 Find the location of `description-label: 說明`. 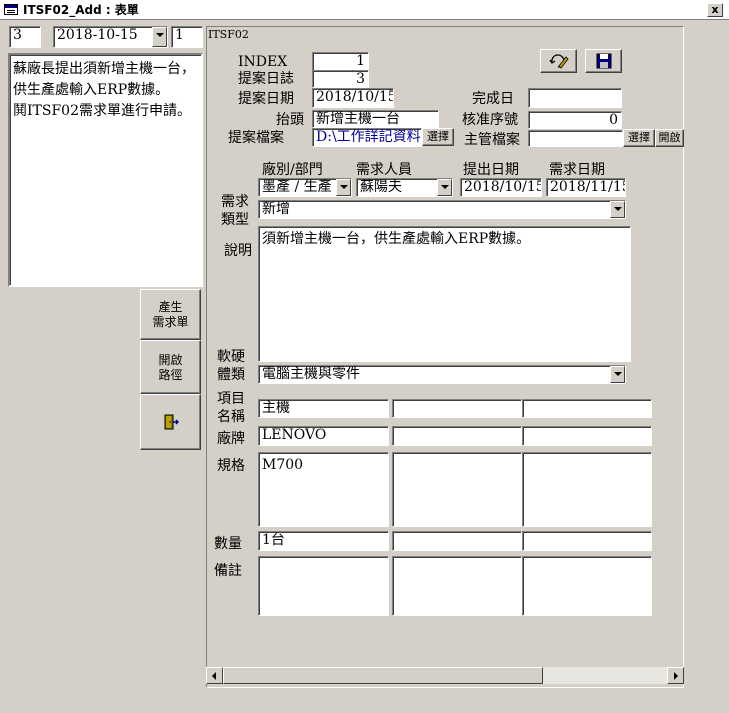

description-label: 說明 is located at coordinates (238, 251).